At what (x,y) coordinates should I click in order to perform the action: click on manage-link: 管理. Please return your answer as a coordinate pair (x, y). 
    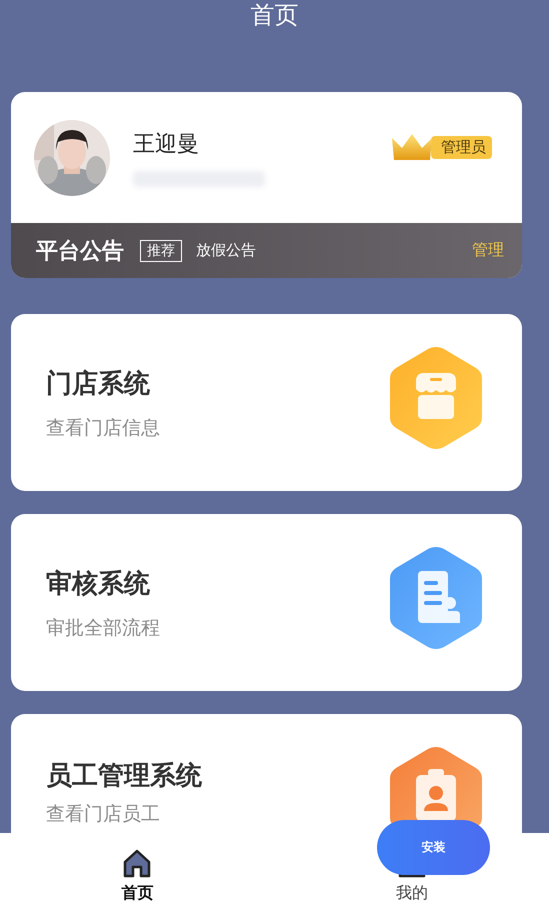
    Looking at the image, I should click on (488, 250).